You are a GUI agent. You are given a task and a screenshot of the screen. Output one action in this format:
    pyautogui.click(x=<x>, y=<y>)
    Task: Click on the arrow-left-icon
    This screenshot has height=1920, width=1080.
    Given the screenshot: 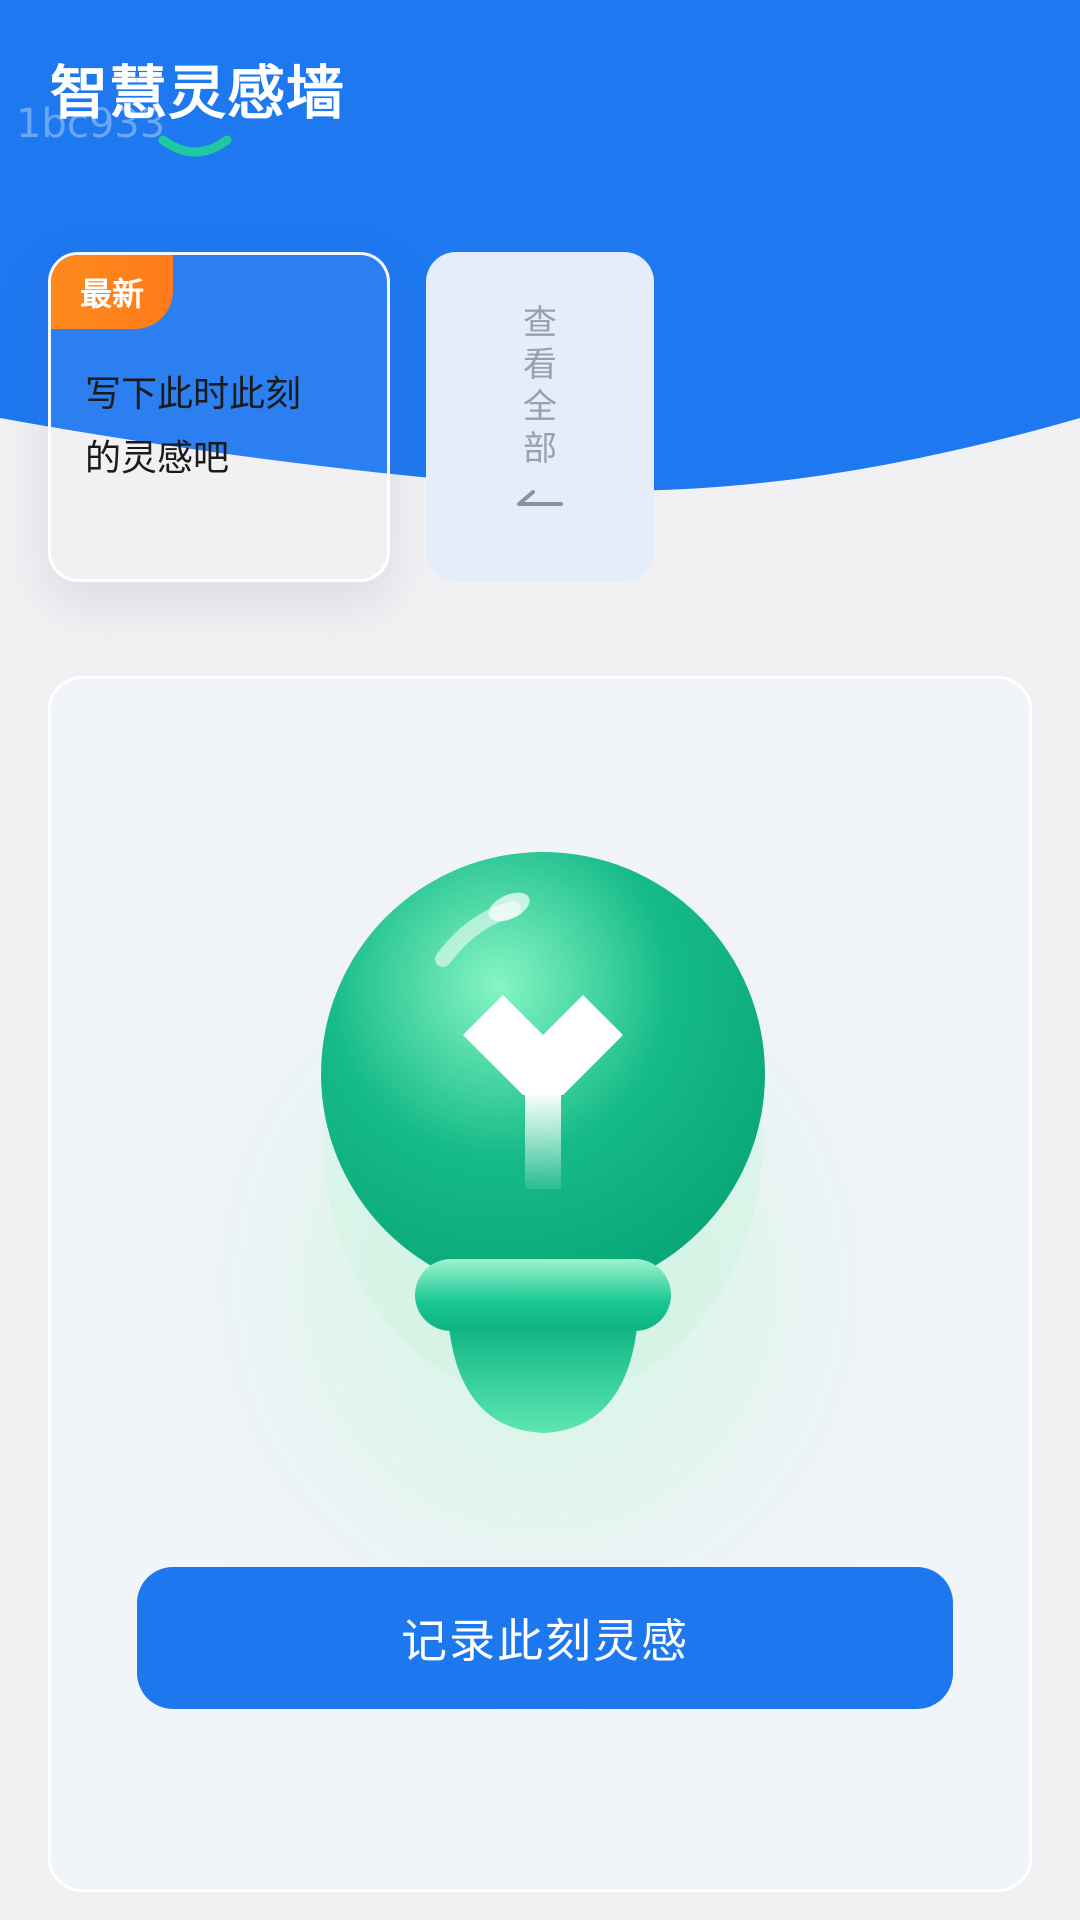 What is the action you would take?
    pyautogui.click(x=540, y=498)
    